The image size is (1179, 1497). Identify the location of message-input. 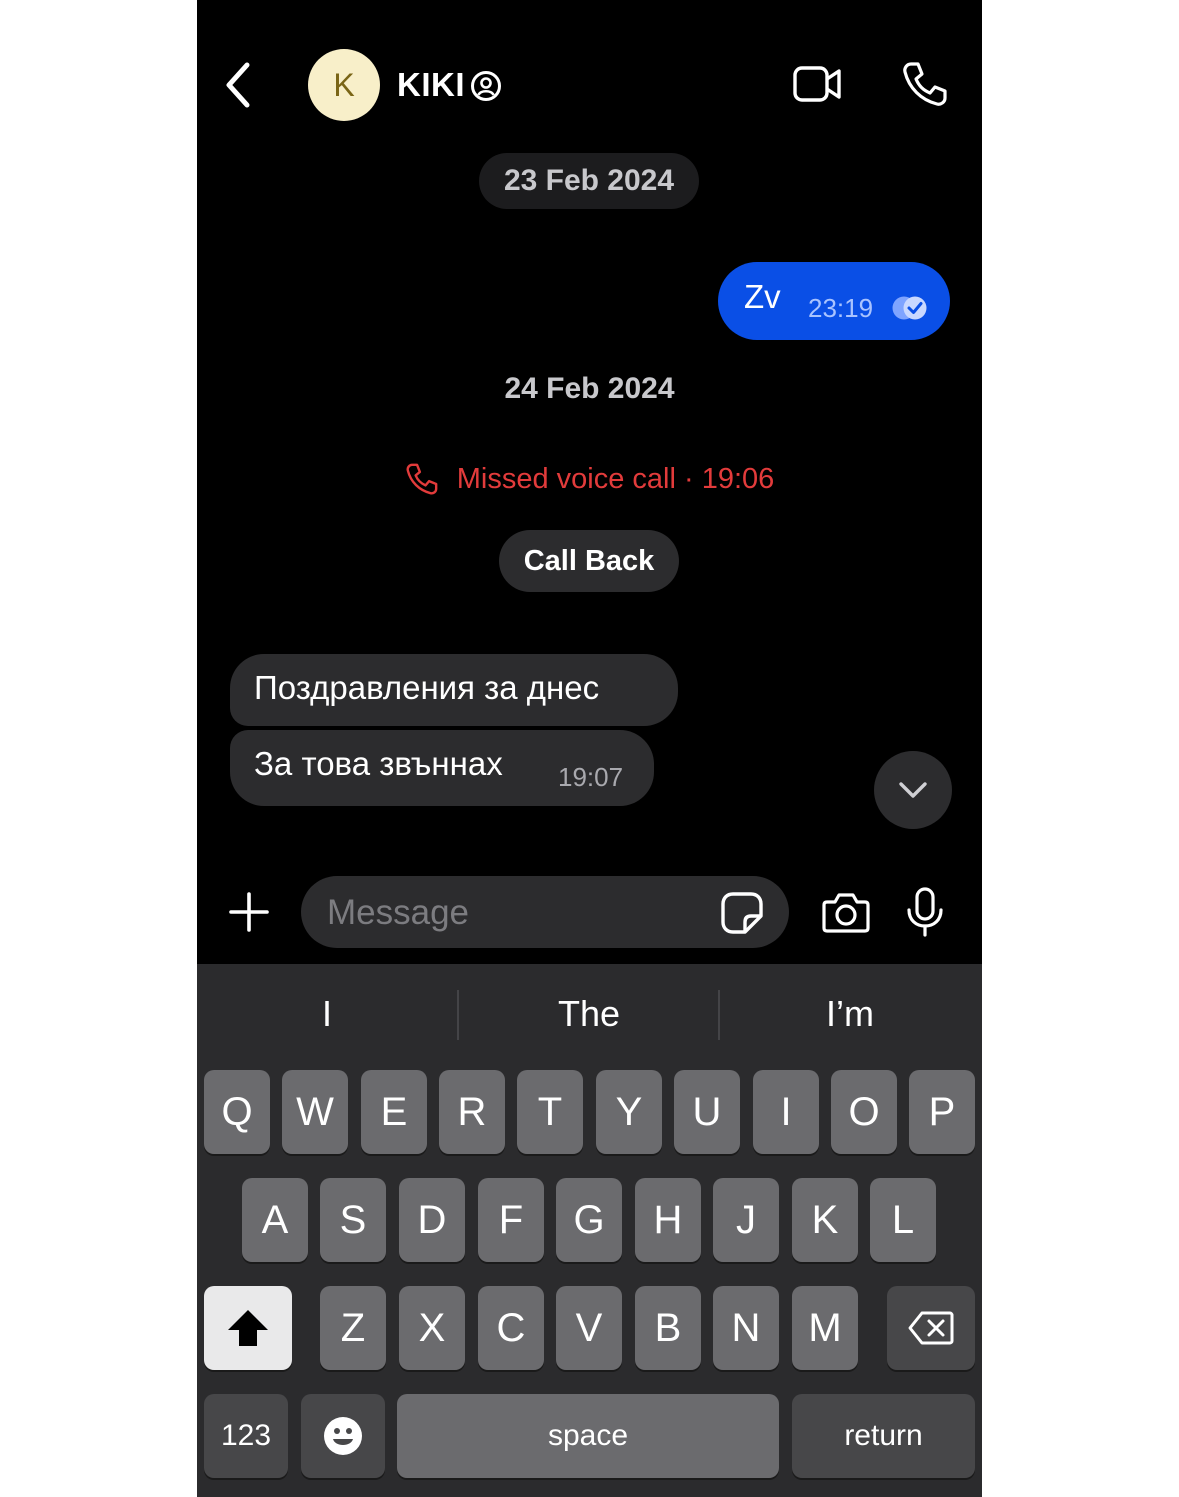
(517, 913).